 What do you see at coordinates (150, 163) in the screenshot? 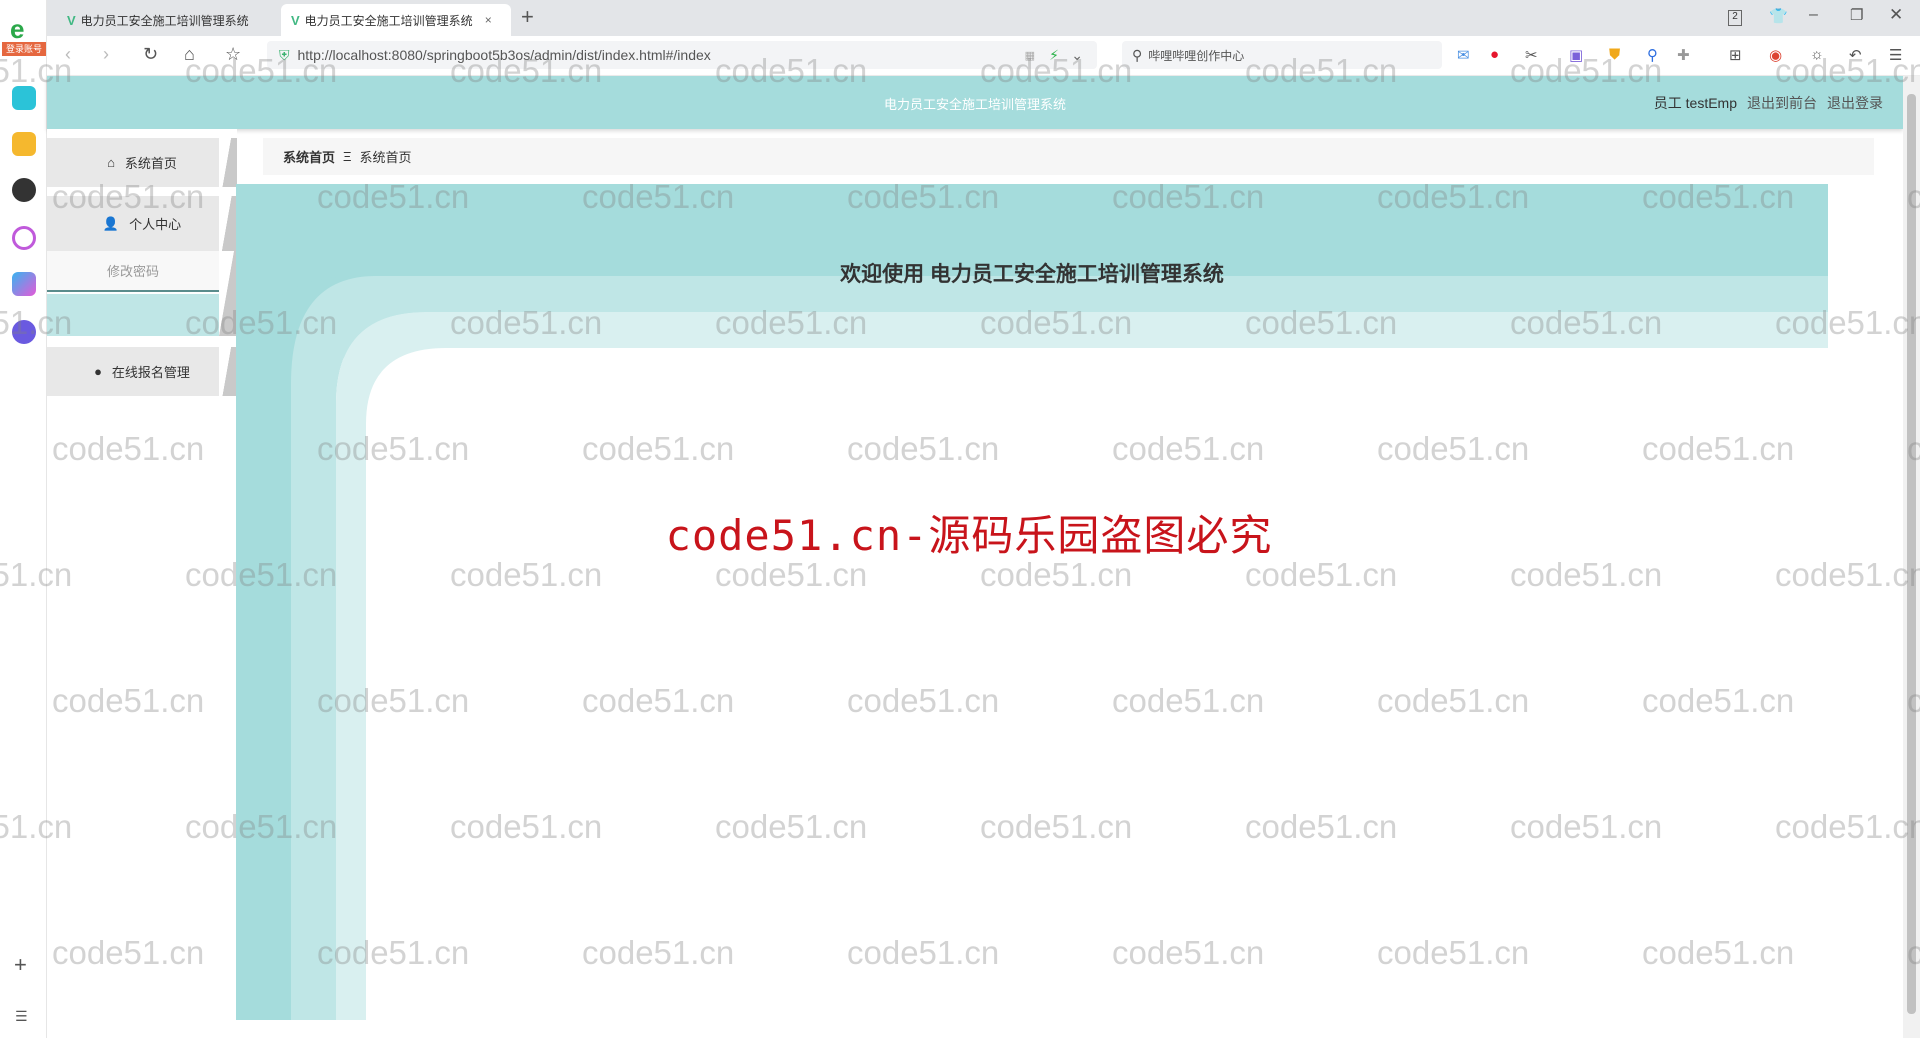
I see `sidebar-item-label: 系统首页` at bounding box center [150, 163].